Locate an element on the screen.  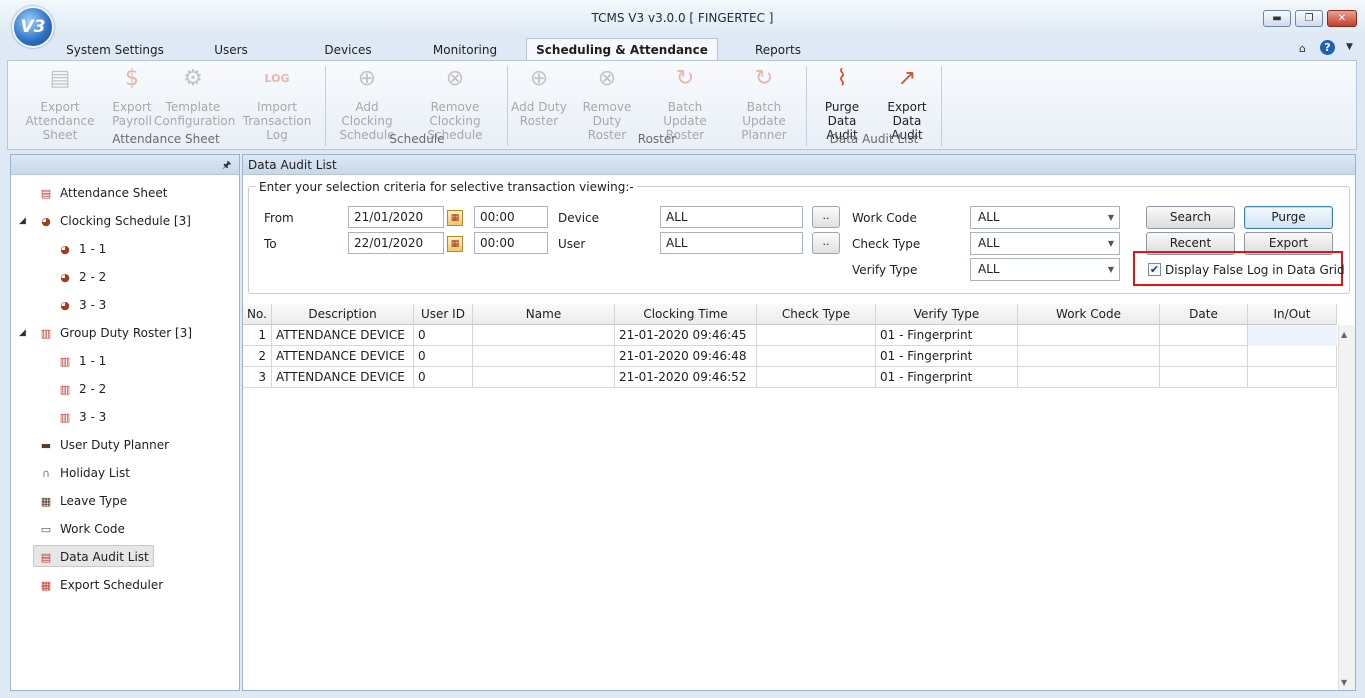
column-header-description: Description is located at coordinates (343, 314).